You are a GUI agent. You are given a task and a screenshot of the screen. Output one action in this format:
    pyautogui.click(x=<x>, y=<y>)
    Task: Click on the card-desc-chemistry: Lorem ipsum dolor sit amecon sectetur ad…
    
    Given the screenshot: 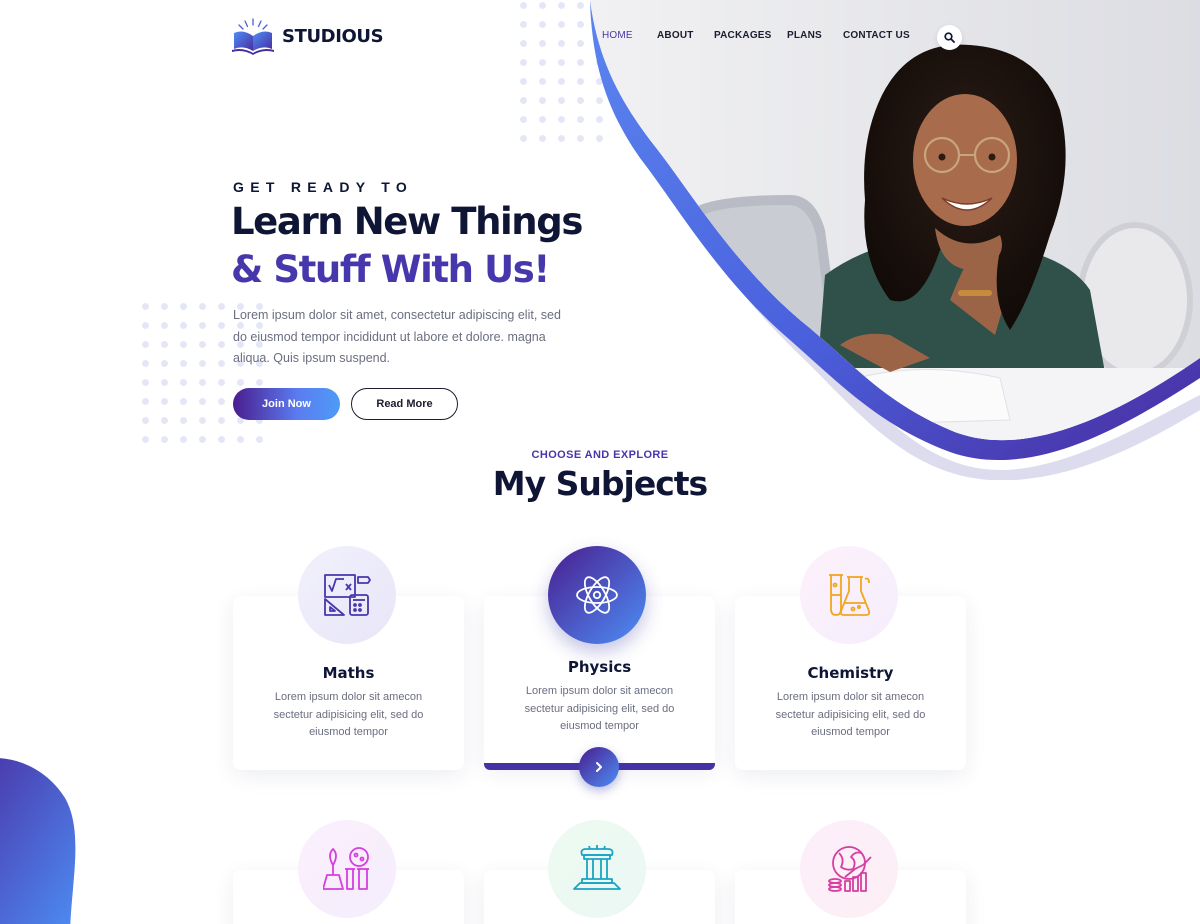 What is the action you would take?
    pyautogui.click(x=850, y=714)
    